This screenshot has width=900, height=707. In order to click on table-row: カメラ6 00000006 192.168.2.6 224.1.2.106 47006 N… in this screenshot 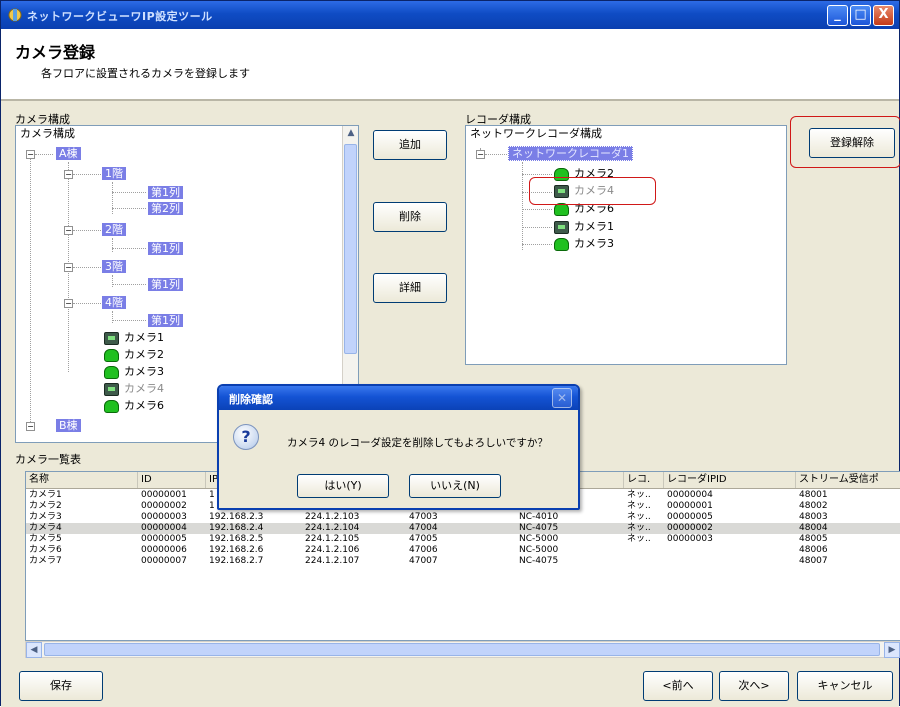, I will do `click(463, 550)`.